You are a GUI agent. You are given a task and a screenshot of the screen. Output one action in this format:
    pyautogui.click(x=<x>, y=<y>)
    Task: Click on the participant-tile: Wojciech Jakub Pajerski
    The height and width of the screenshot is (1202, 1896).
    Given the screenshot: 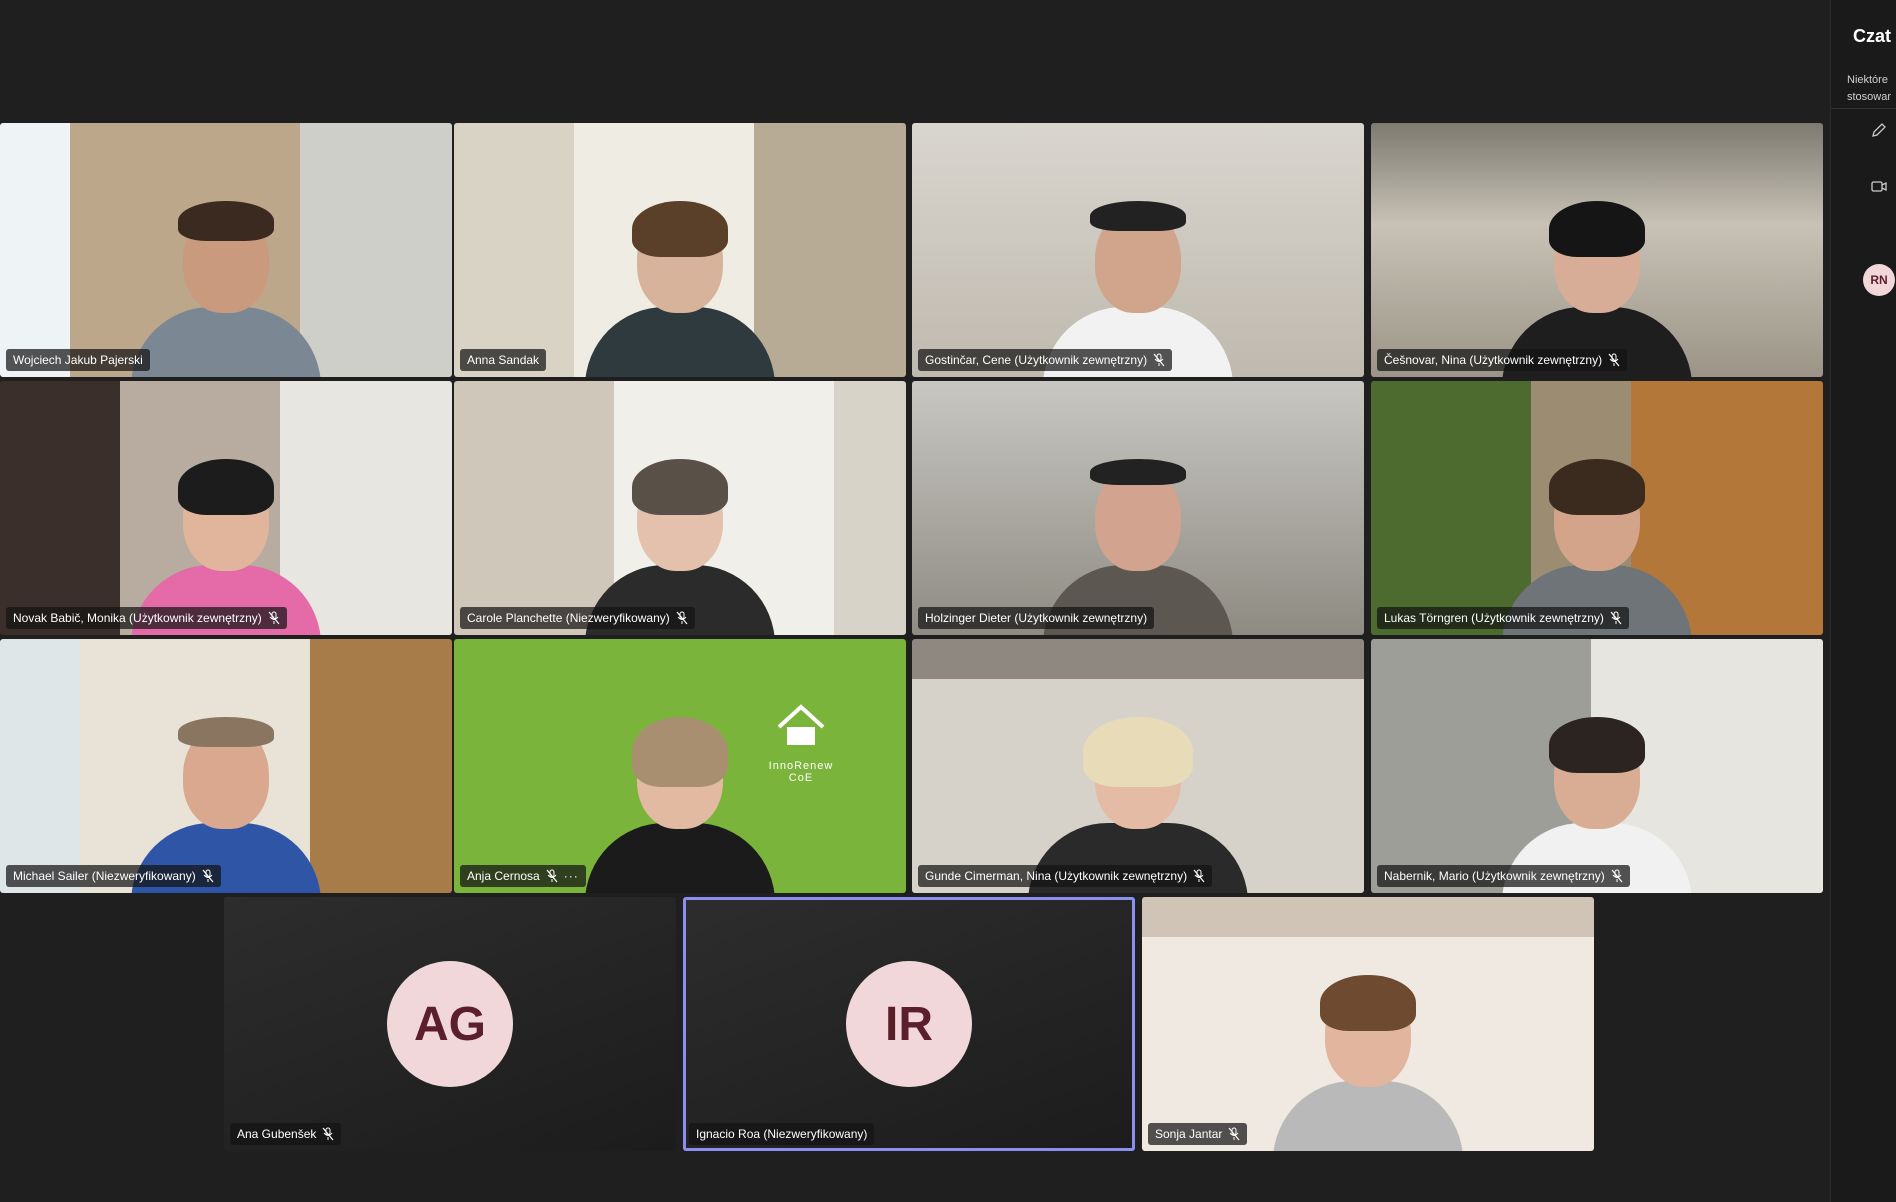 What is the action you would take?
    pyautogui.click(x=226, y=250)
    